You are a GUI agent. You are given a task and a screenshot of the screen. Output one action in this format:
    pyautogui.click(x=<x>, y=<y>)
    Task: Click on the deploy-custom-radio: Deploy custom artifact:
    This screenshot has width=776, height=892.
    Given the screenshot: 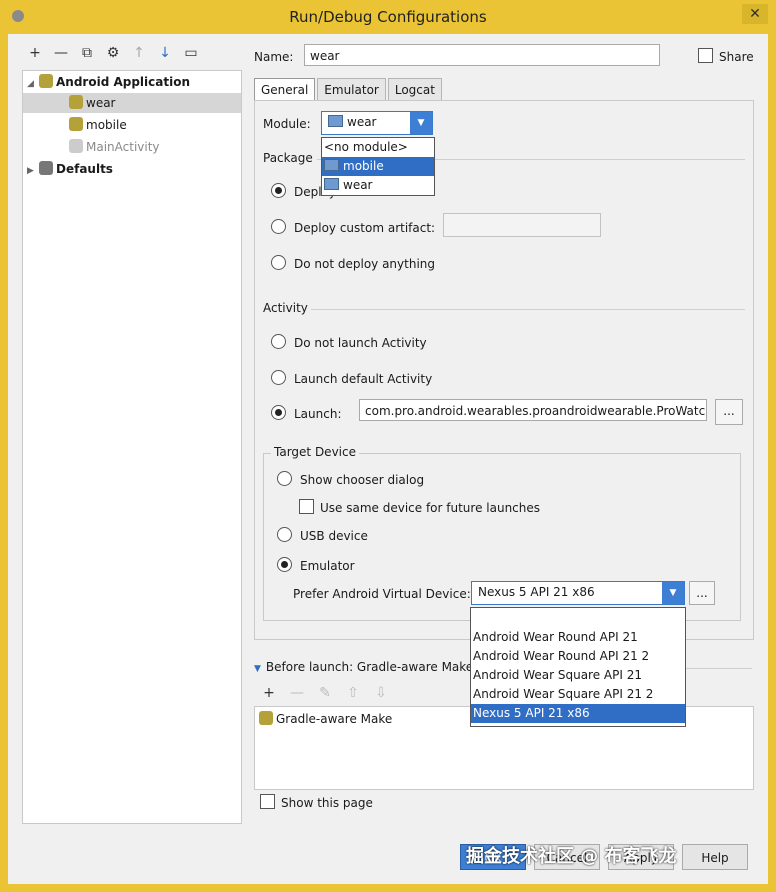 What is the action you would take?
    pyautogui.click(x=353, y=227)
    